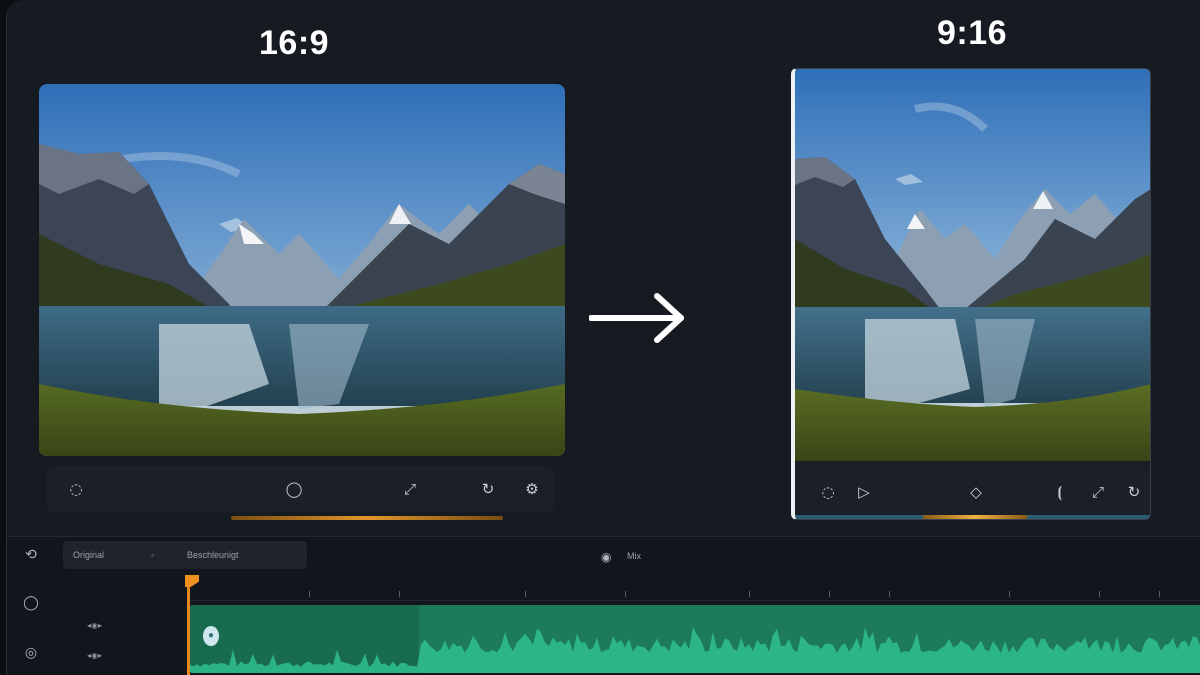  What do you see at coordinates (634, 556) in the screenshot?
I see `tab-mix: Mix` at bounding box center [634, 556].